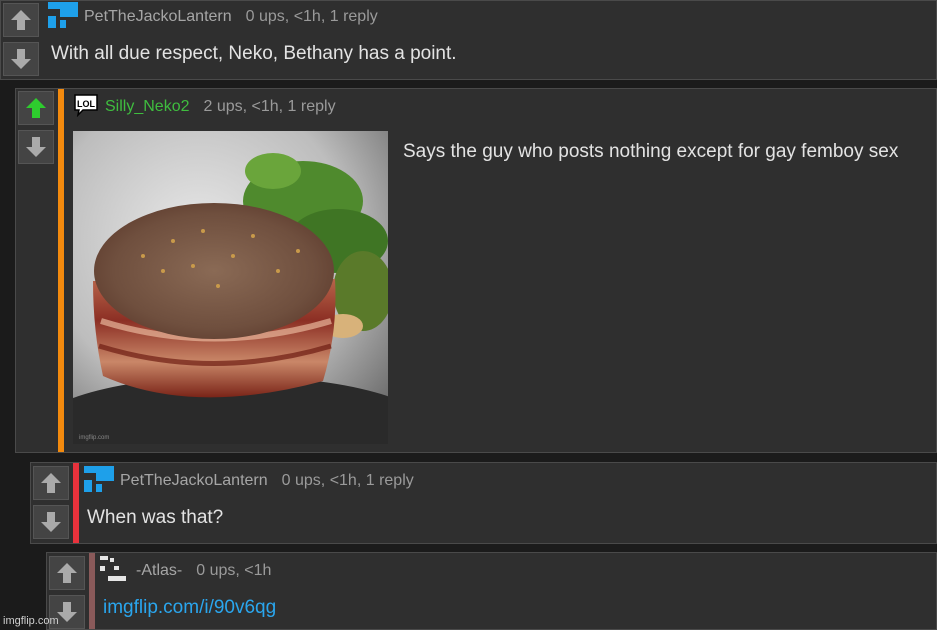  Describe the element at coordinates (159, 571) in the screenshot. I see `username-link: -Atlas-` at that location.